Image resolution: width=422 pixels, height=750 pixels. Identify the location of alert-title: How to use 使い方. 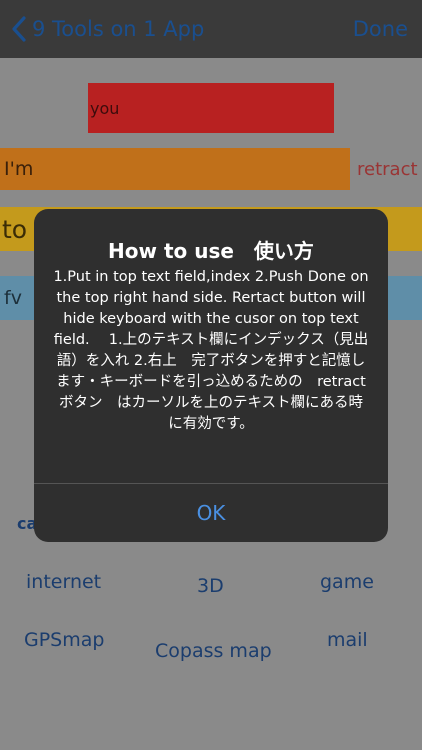
(211, 251).